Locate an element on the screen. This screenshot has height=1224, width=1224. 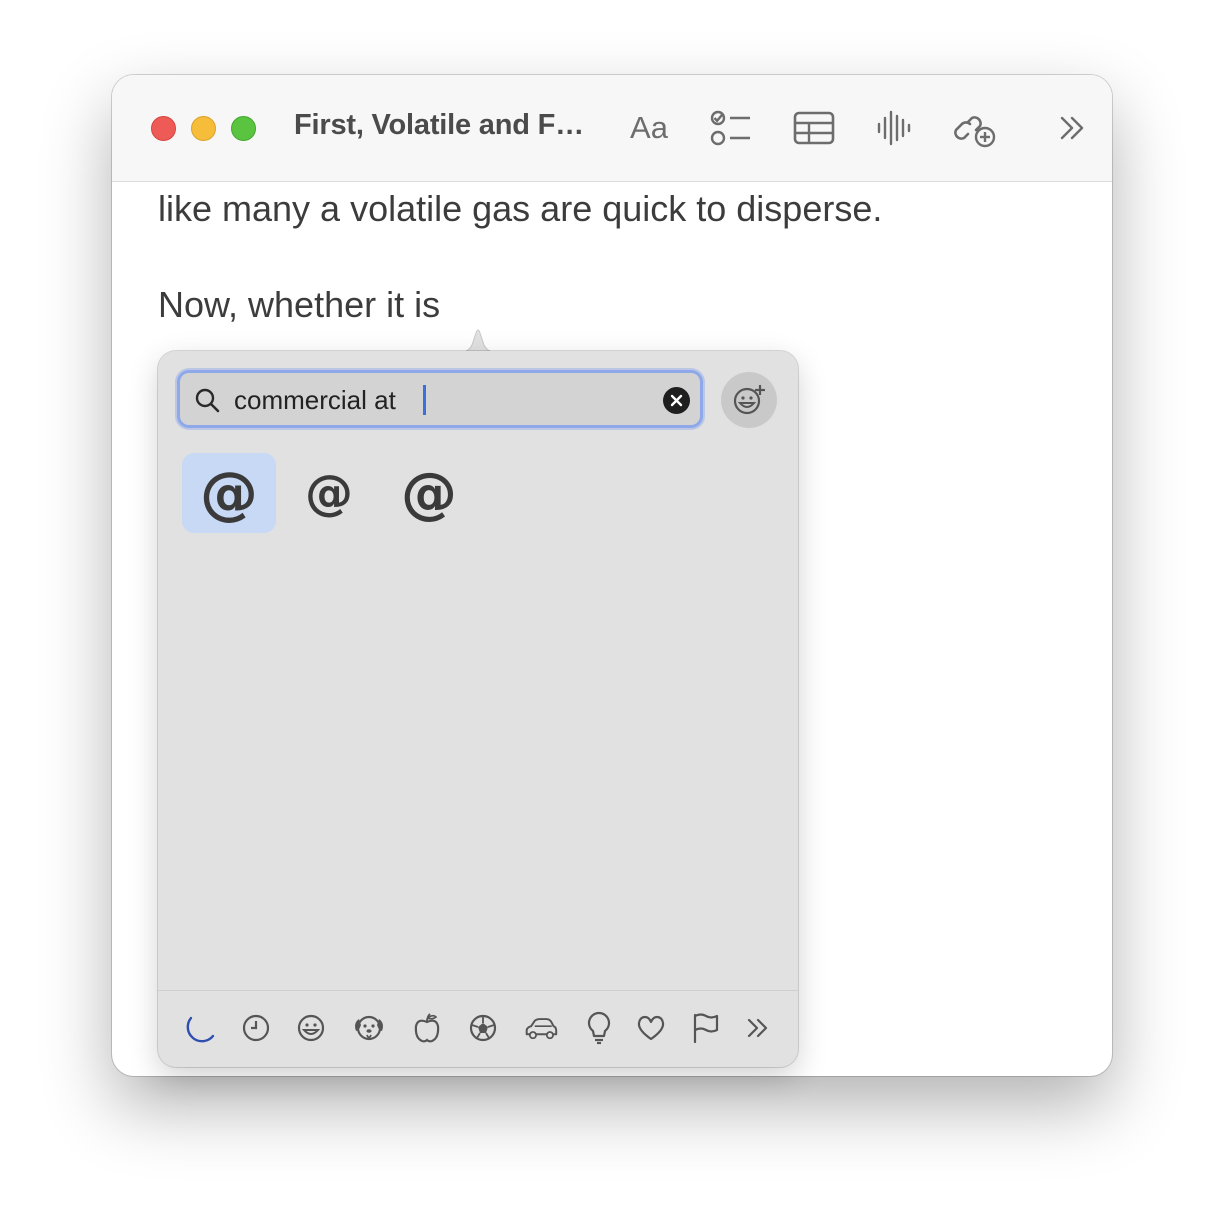
checklist-button is located at coordinates (731, 128).